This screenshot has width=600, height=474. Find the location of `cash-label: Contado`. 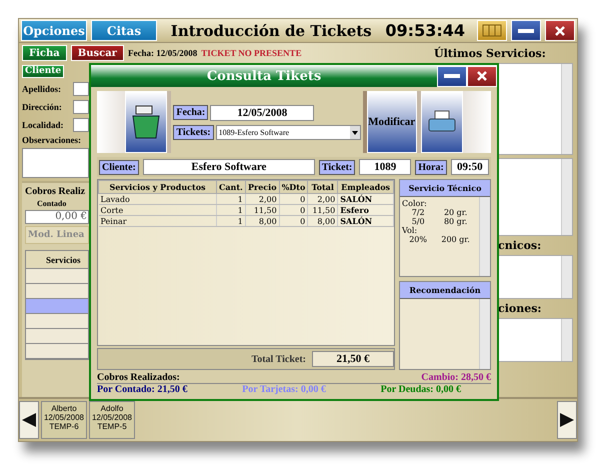

cash-label: Contado is located at coordinates (52, 203).